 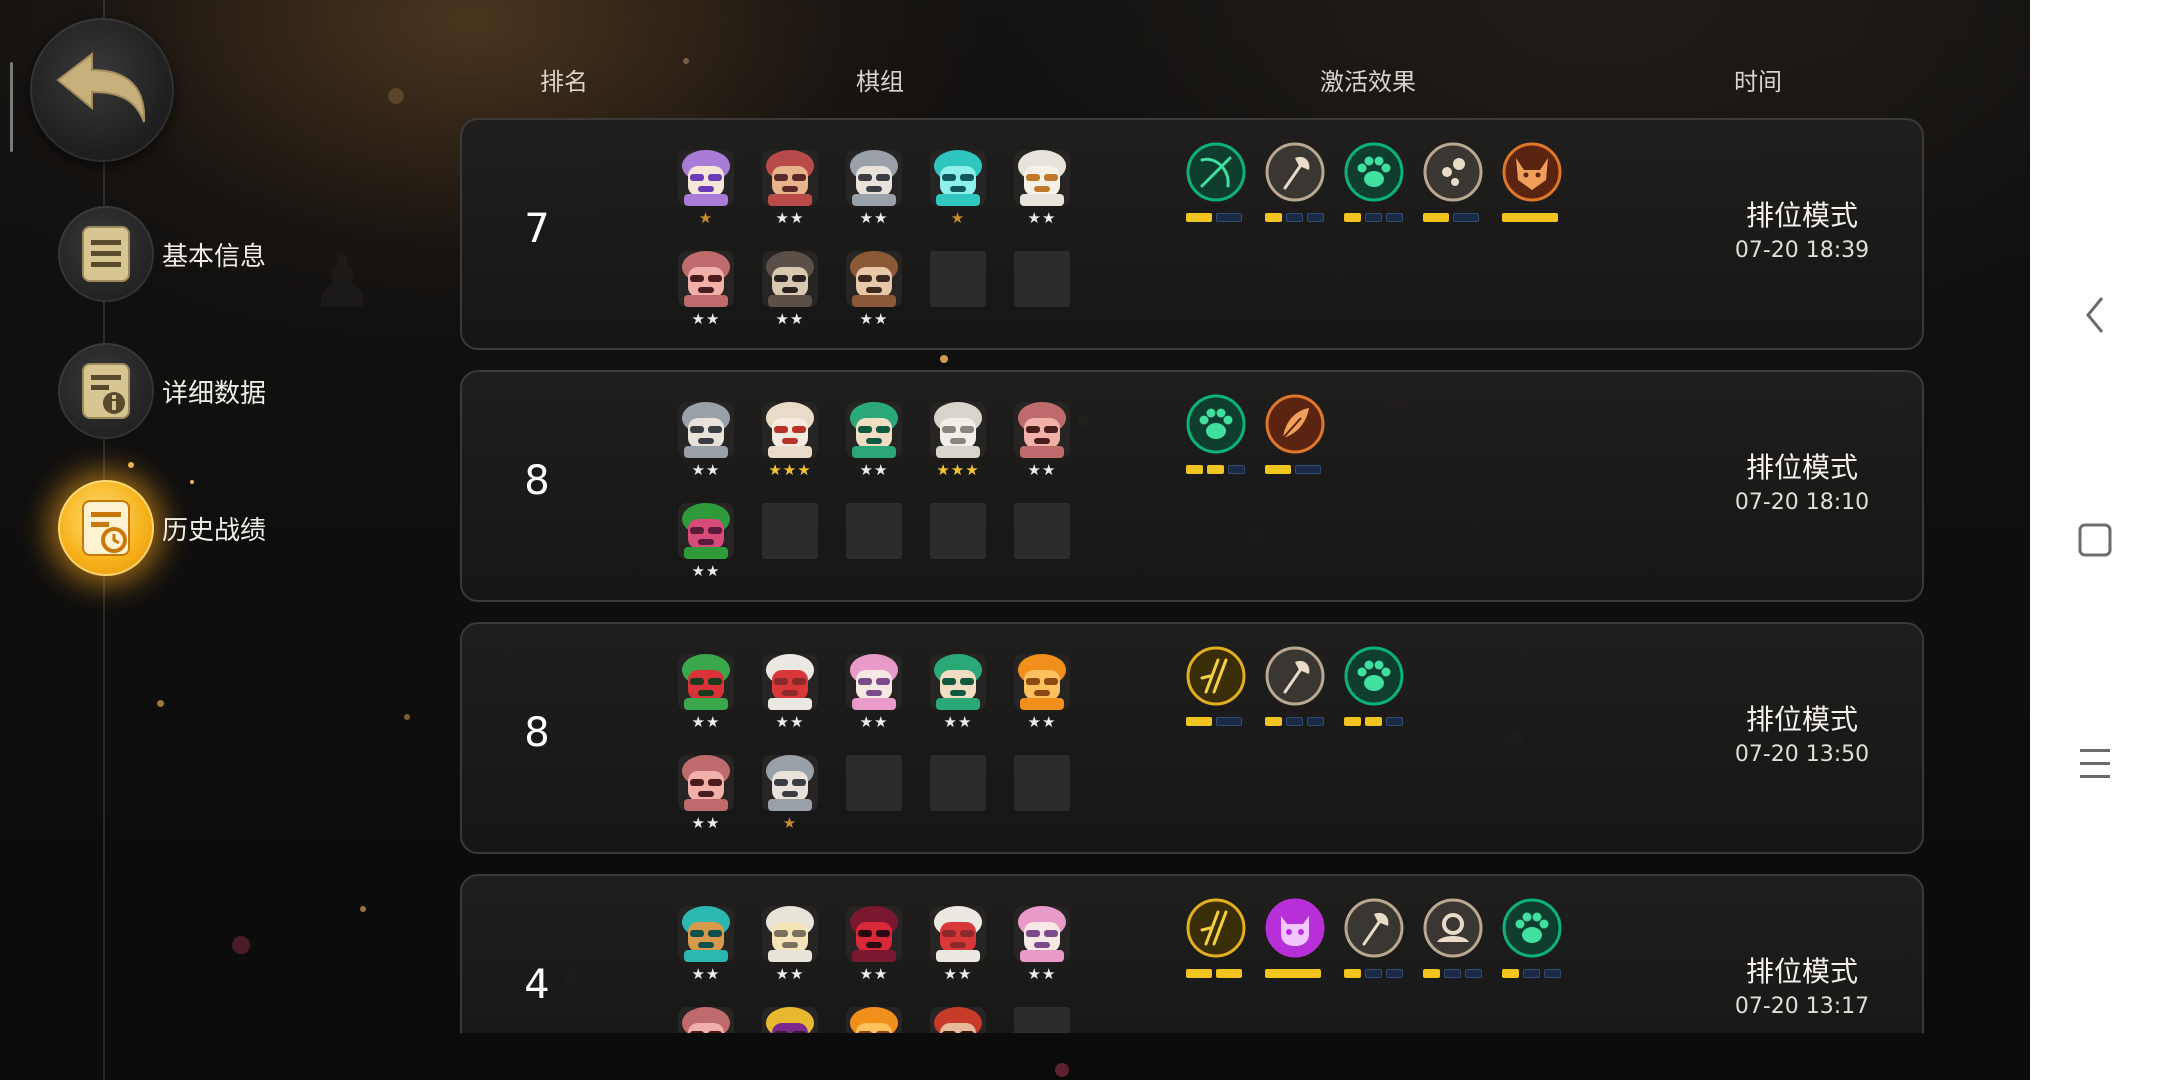 I want to click on sidebar-item-history: 历史战绩, so click(x=188, y=530).